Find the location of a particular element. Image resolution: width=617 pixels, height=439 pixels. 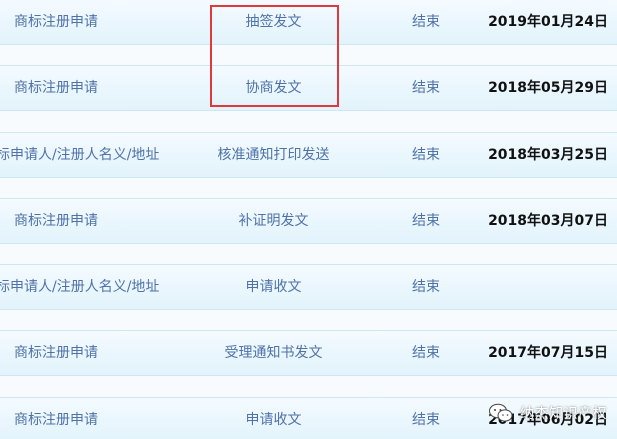

table-row: 标申请人/注册人名义/地址 申请收文 结束 is located at coordinates (308, 287).